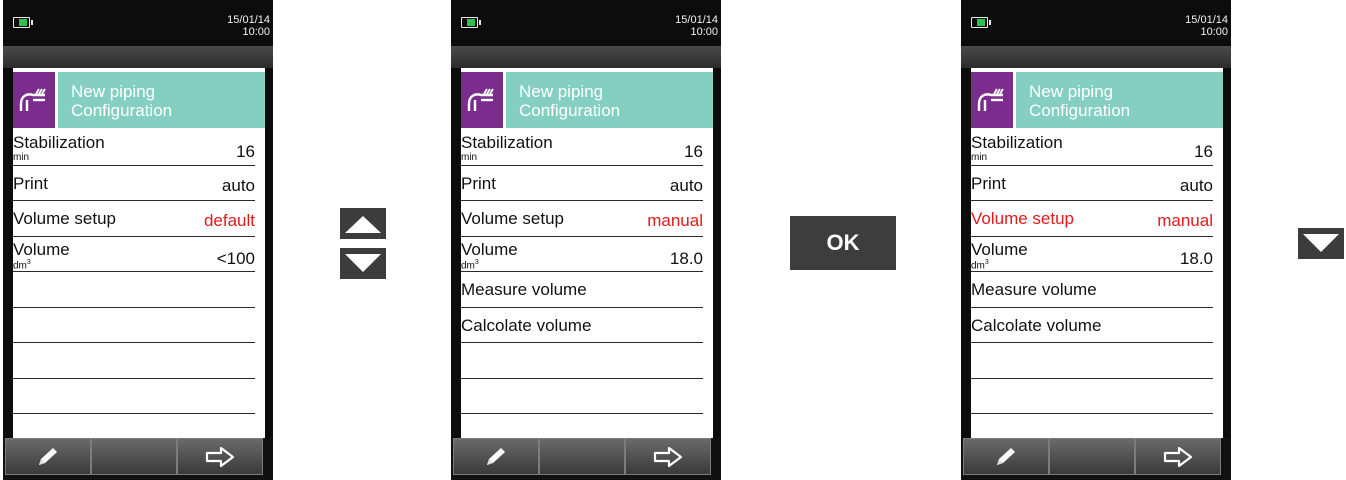 The height and width of the screenshot is (480, 1346). I want to click on row-volume: Volume dm3 <100, so click(134, 254).